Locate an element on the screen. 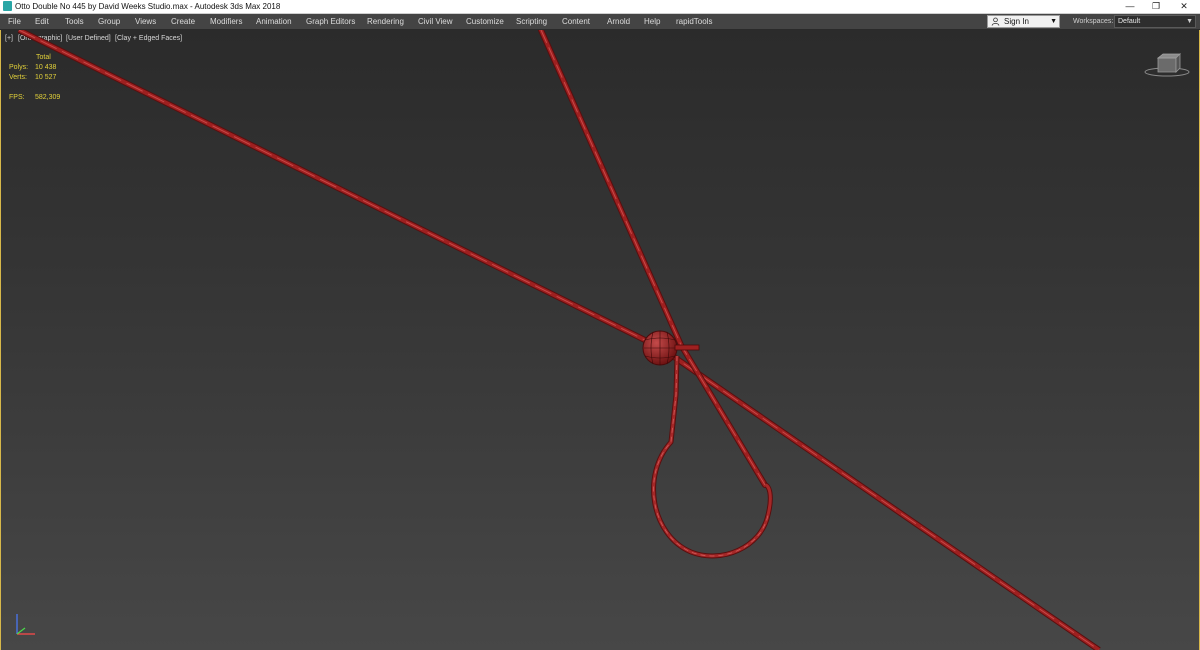  string-steep is located at coordinates (653, 259).